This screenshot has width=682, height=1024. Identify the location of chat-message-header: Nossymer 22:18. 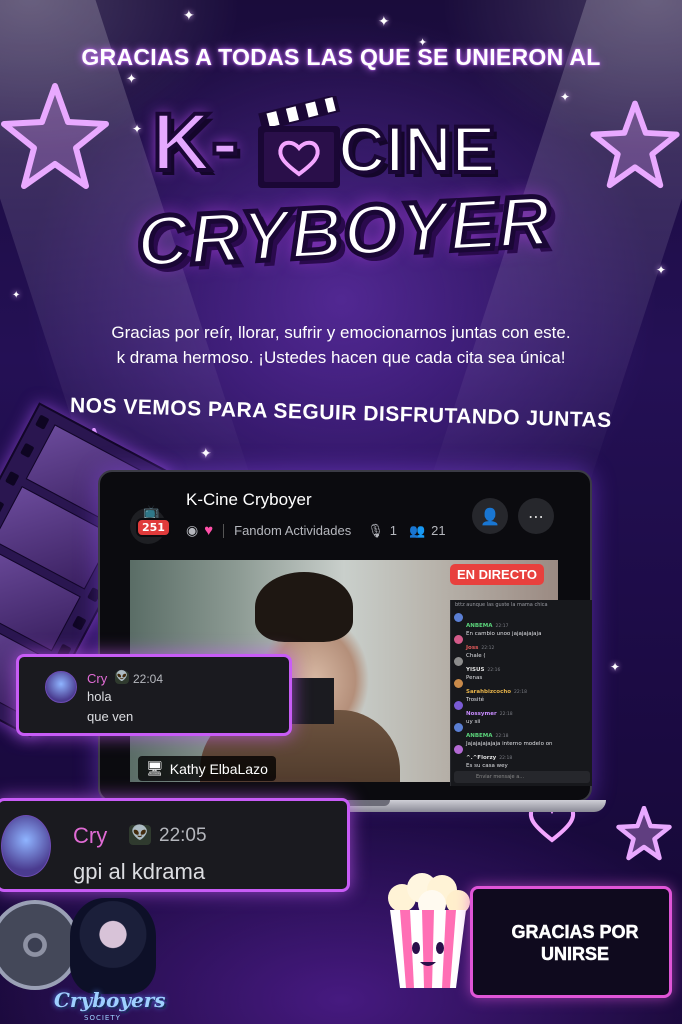
(489, 709).